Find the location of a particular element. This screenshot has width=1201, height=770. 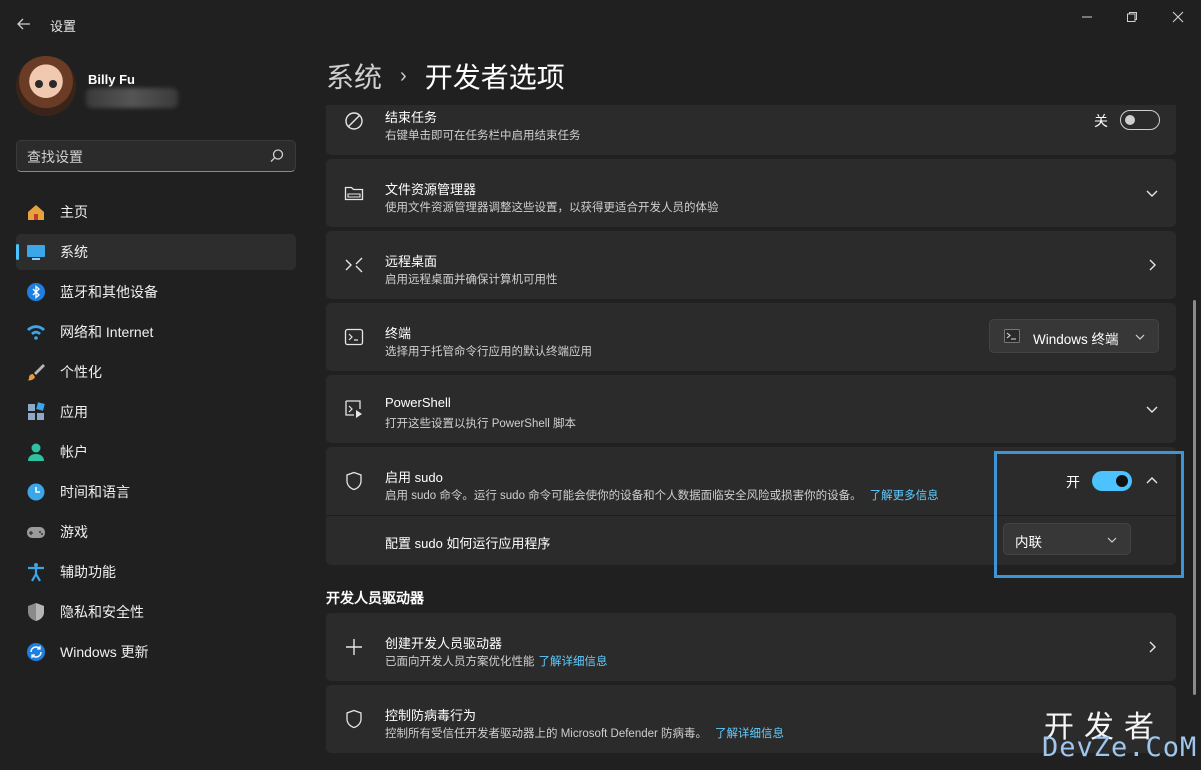

sidebar-item-accessibility: 辅助功能 is located at coordinates (156, 572).